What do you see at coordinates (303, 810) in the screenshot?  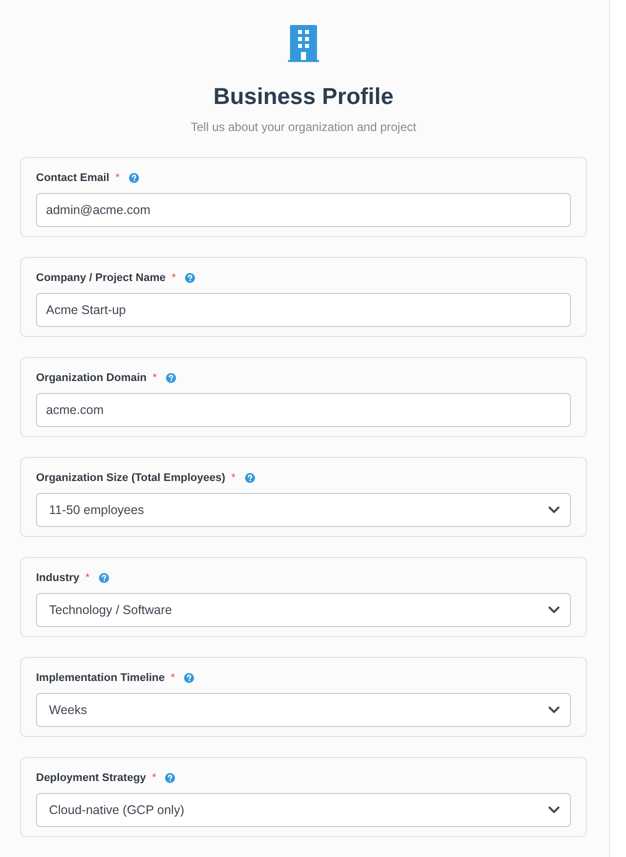 I see `dropdown-select: Cloud-native (GCP only)` at bounding box center [303, 810].